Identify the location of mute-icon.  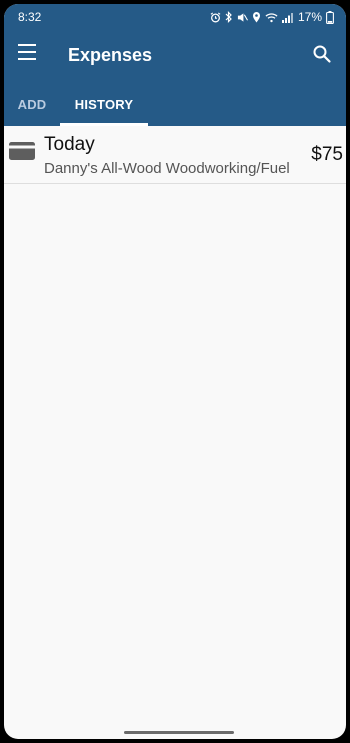
(242, 17).